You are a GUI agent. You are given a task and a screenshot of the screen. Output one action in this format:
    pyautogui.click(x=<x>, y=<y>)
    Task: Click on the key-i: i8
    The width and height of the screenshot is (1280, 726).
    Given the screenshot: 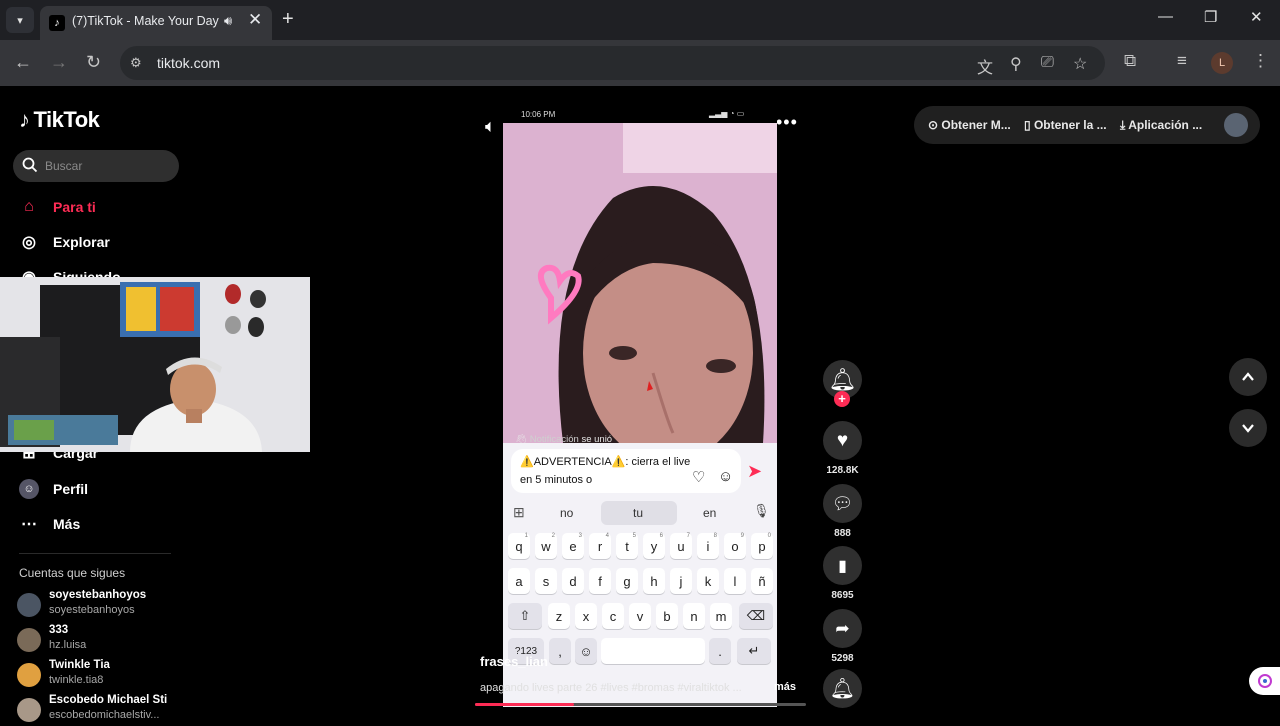 What is the action you would take?
    pyautogui.click(x=708, y=546)
    